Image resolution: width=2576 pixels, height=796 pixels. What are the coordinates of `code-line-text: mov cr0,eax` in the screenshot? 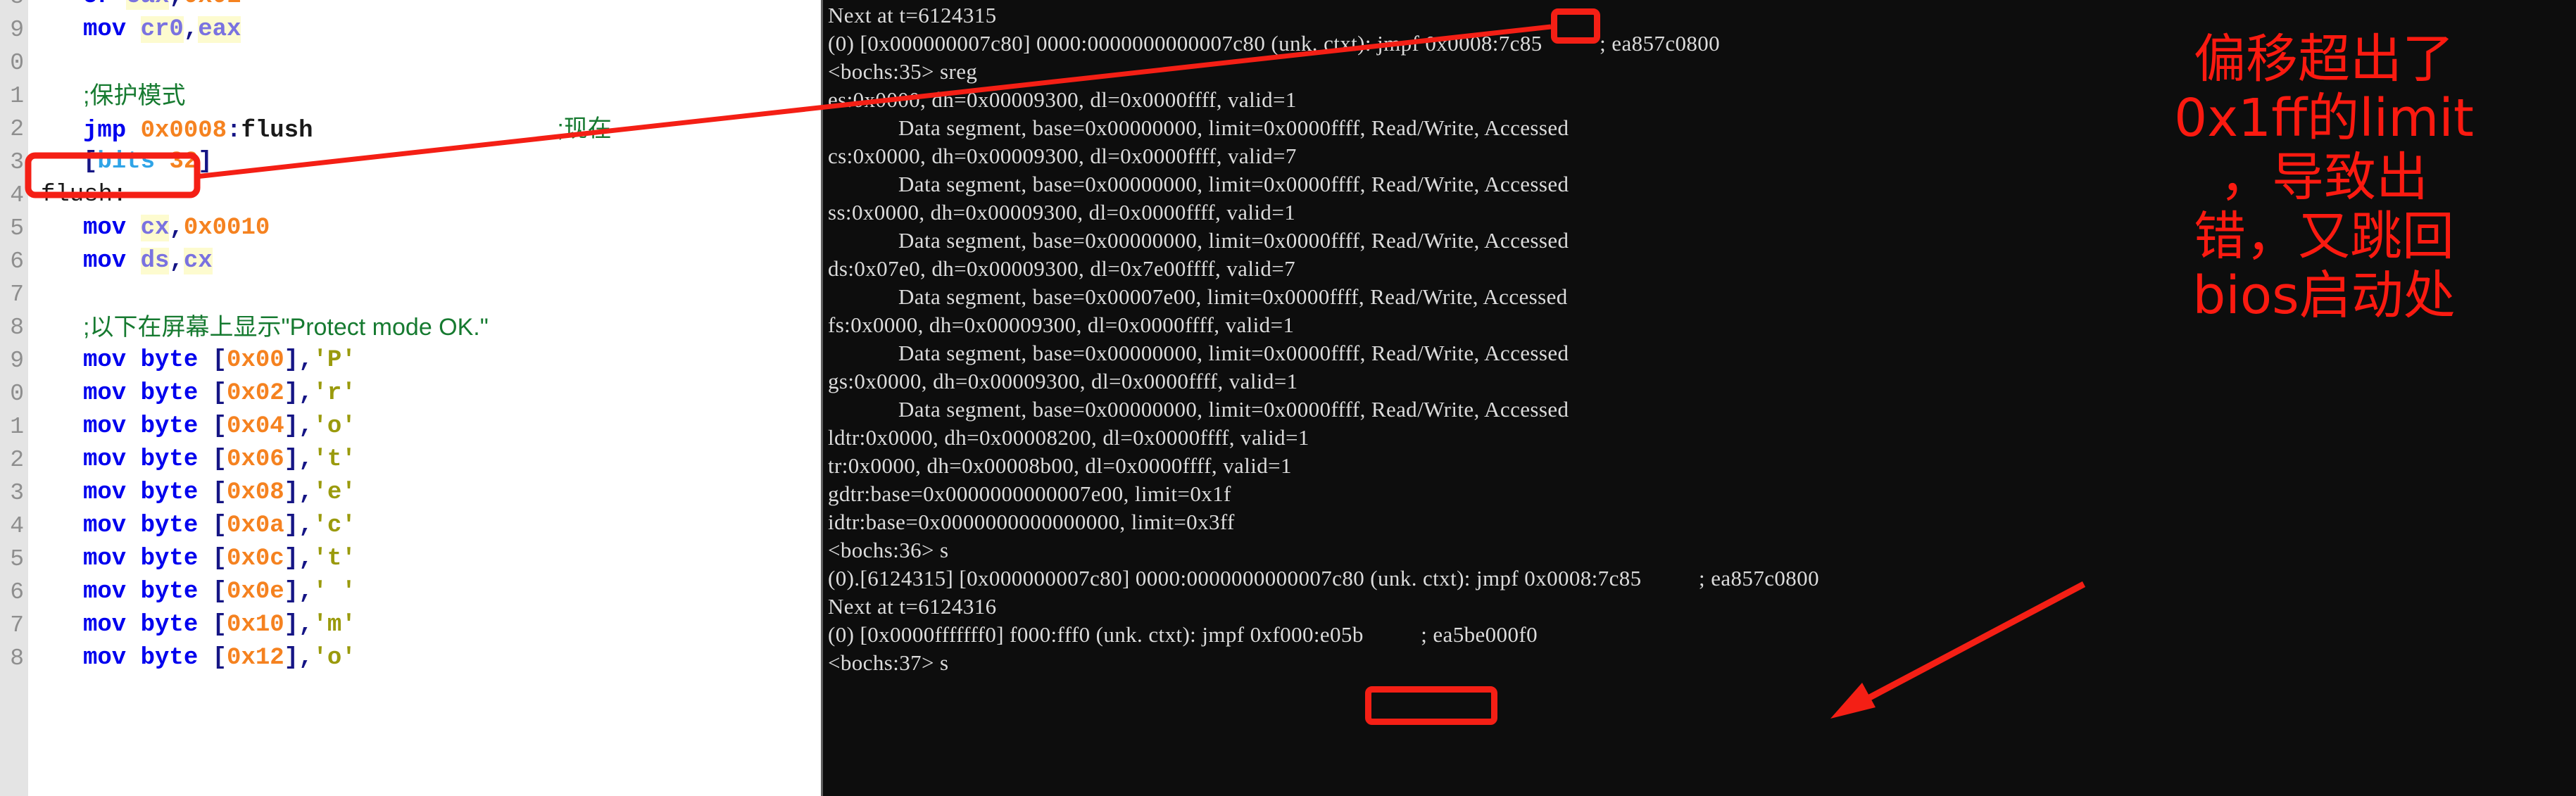 It's located at (162, 29).